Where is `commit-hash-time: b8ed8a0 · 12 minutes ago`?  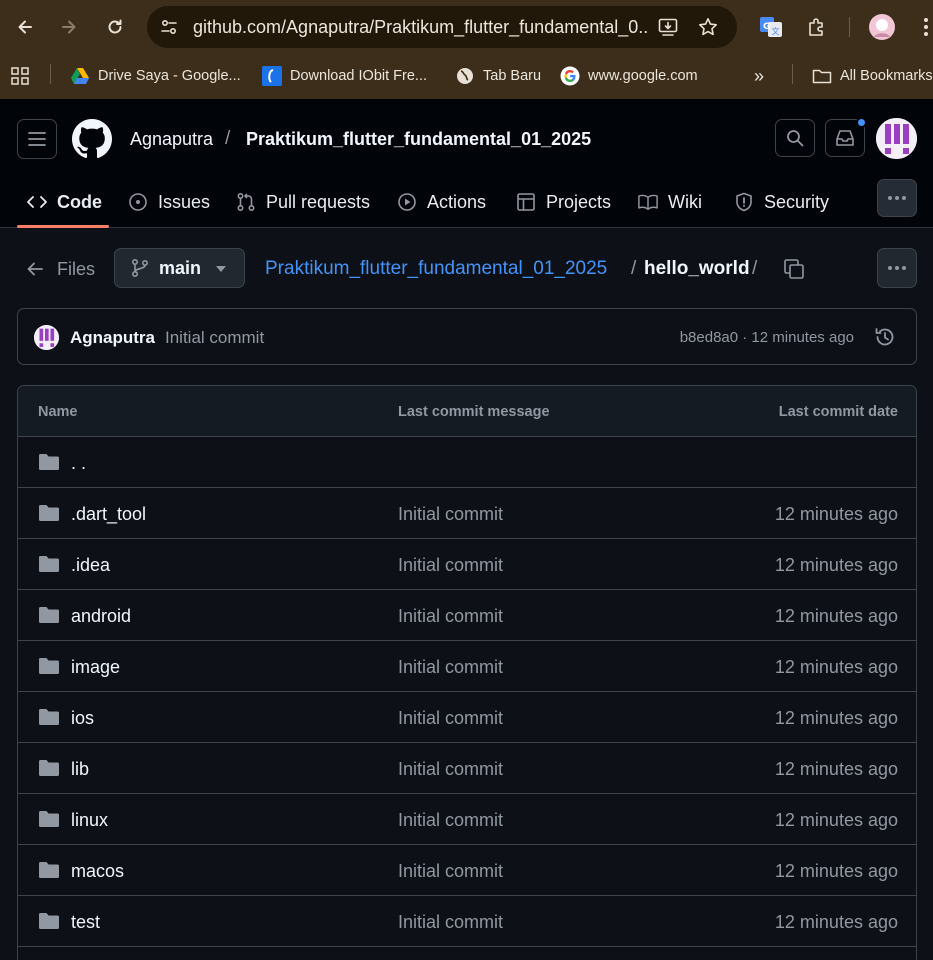
commit-hash-time: b8ed8a0 · 12 minutes ago is located at coordinates (767, 337).